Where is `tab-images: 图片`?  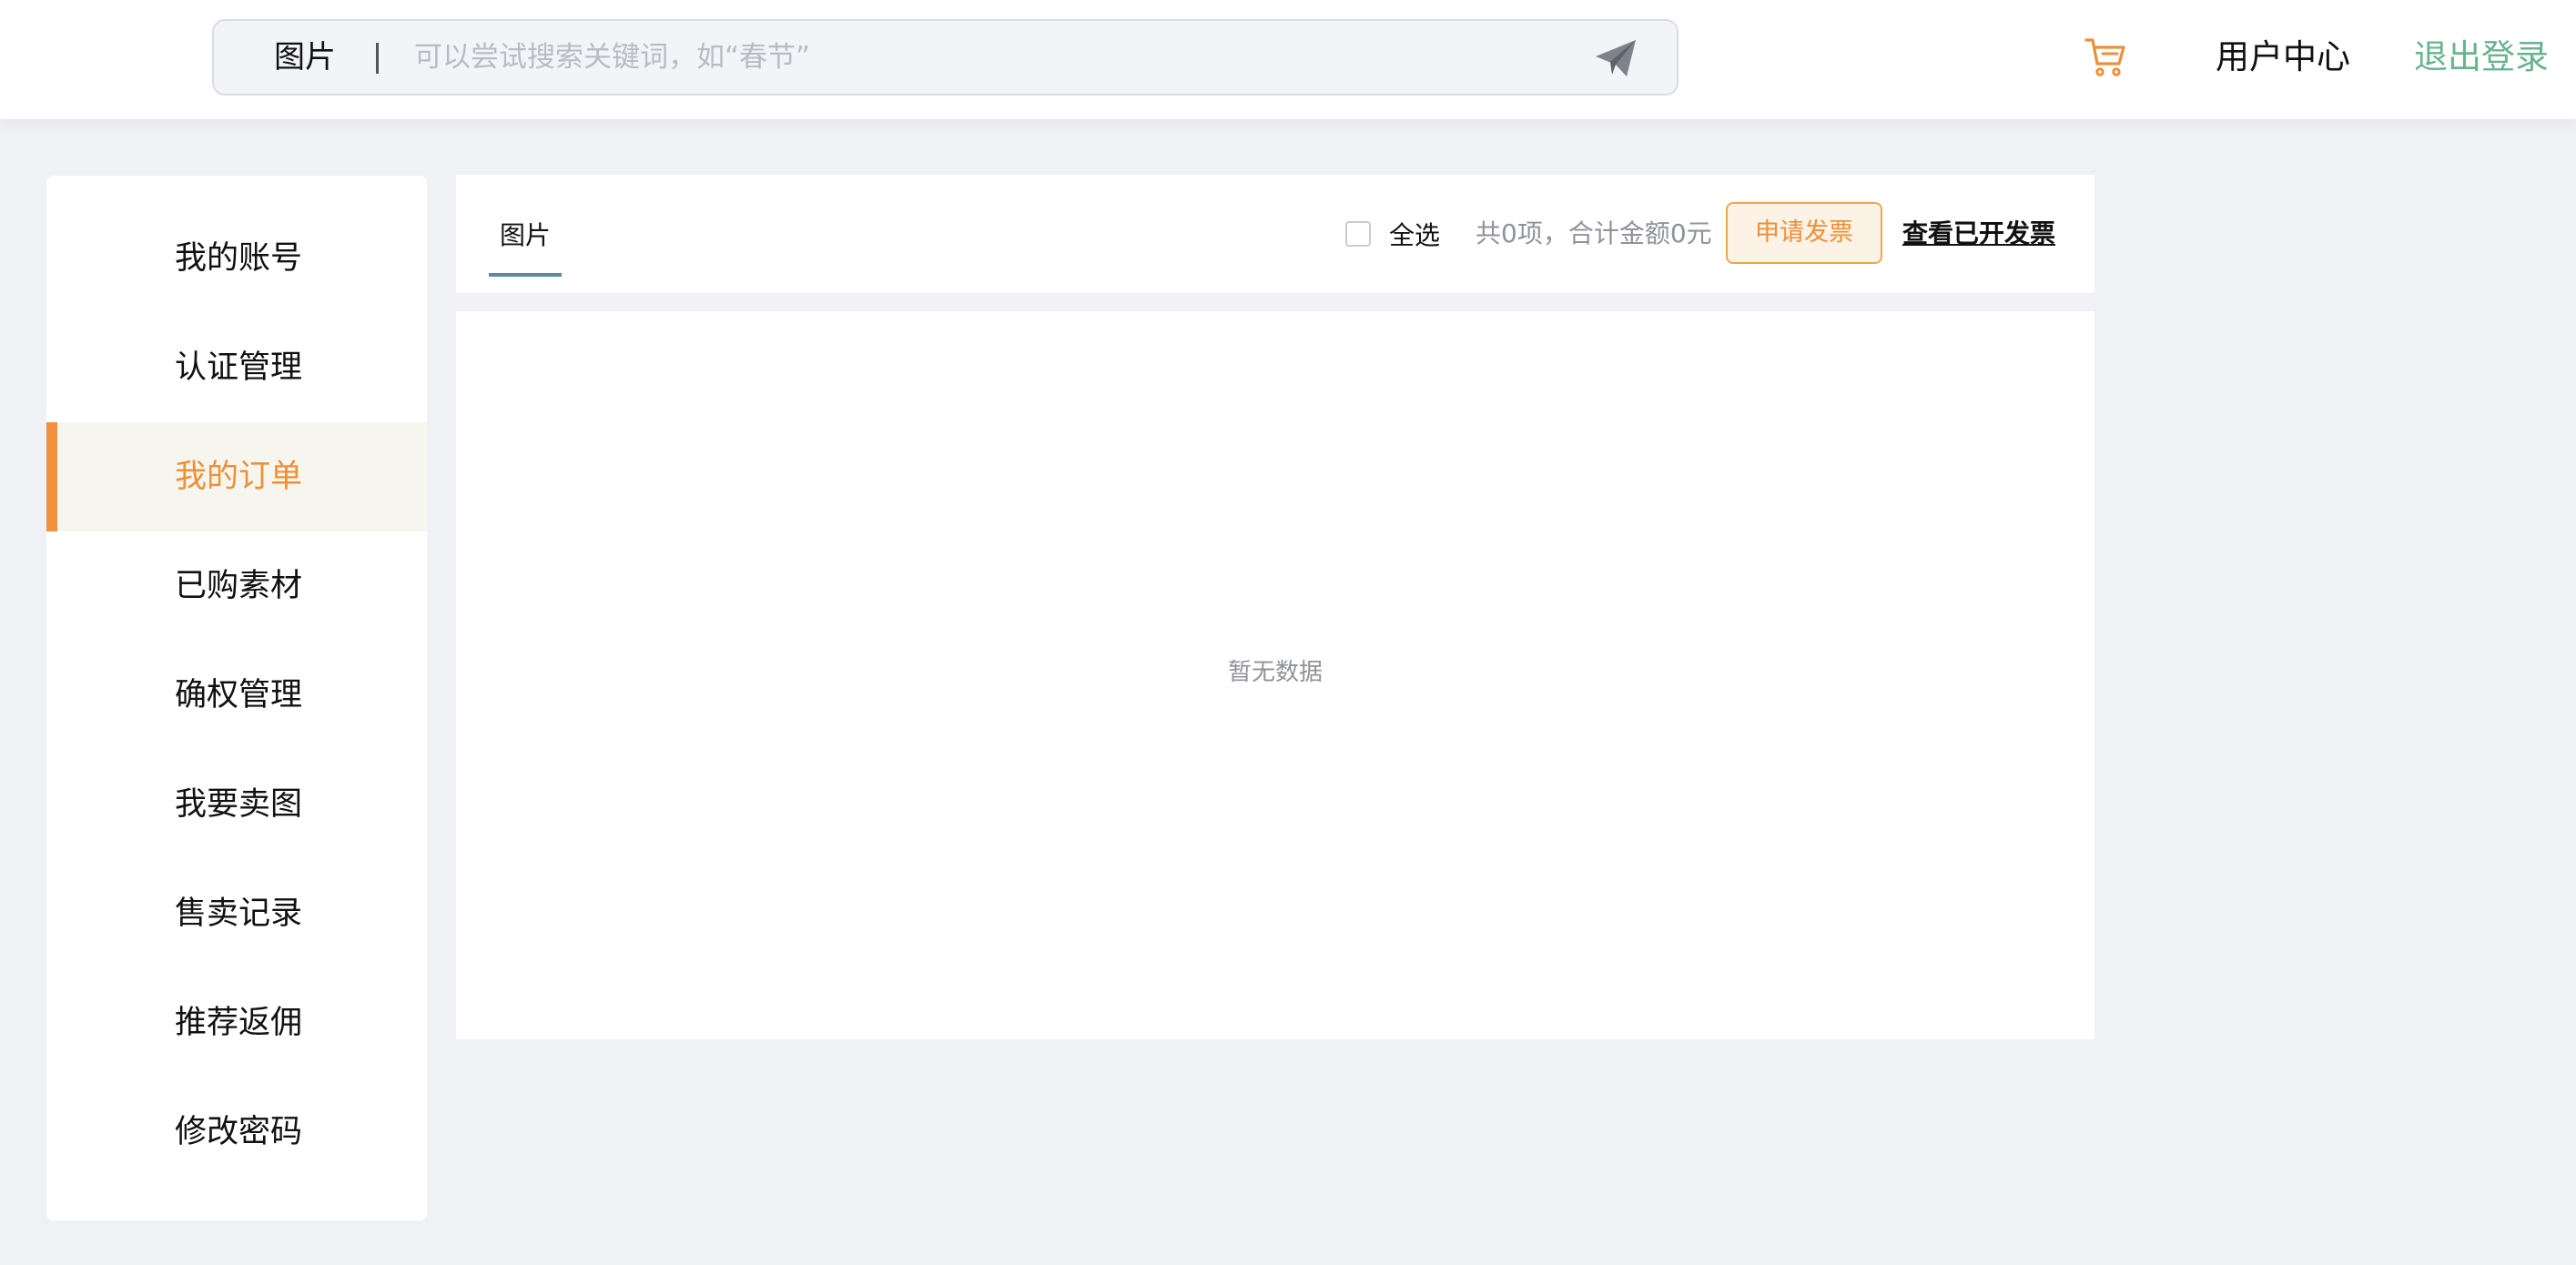
tab-images: 图片 is located at coordinates (525, 226).